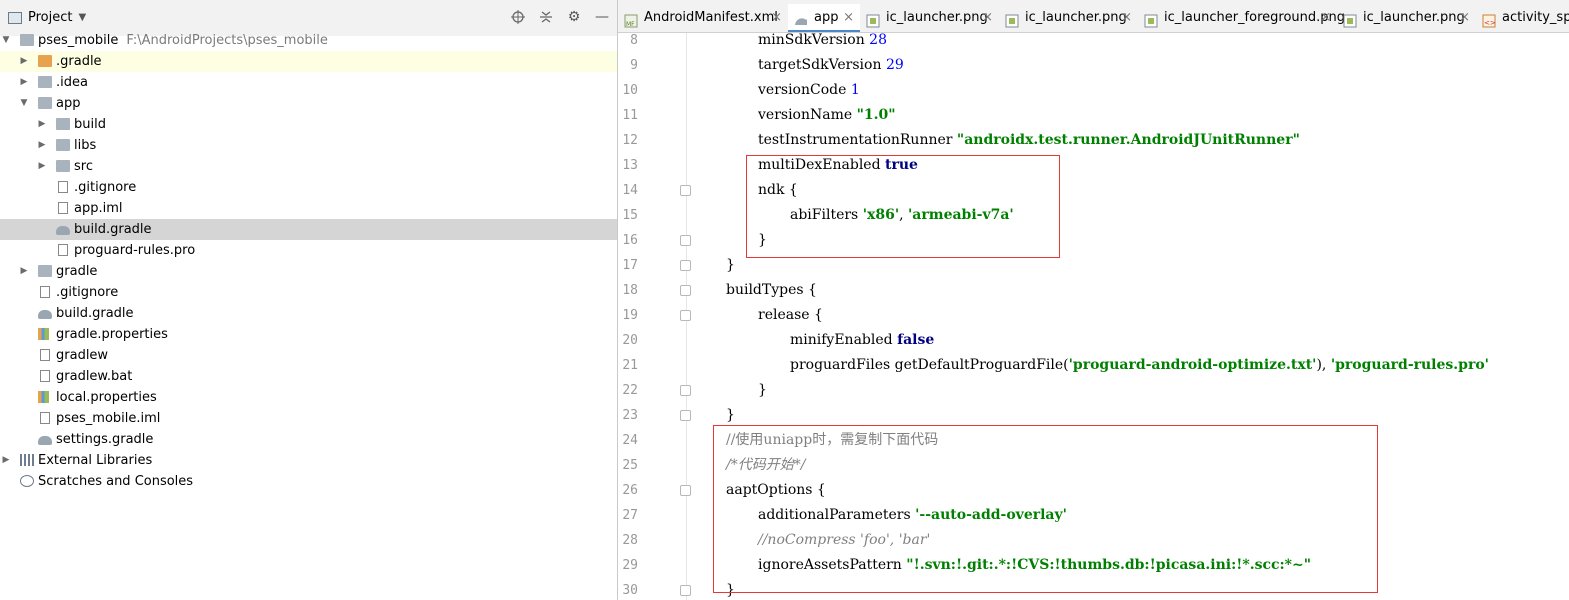 This screenshot has height=600, width=1569. What do you see at coordinates (1241, 18) in the screenshot?
I see `editor-tab: ic_launcher_foreground.png ×` at bounding box center [1241, 18].